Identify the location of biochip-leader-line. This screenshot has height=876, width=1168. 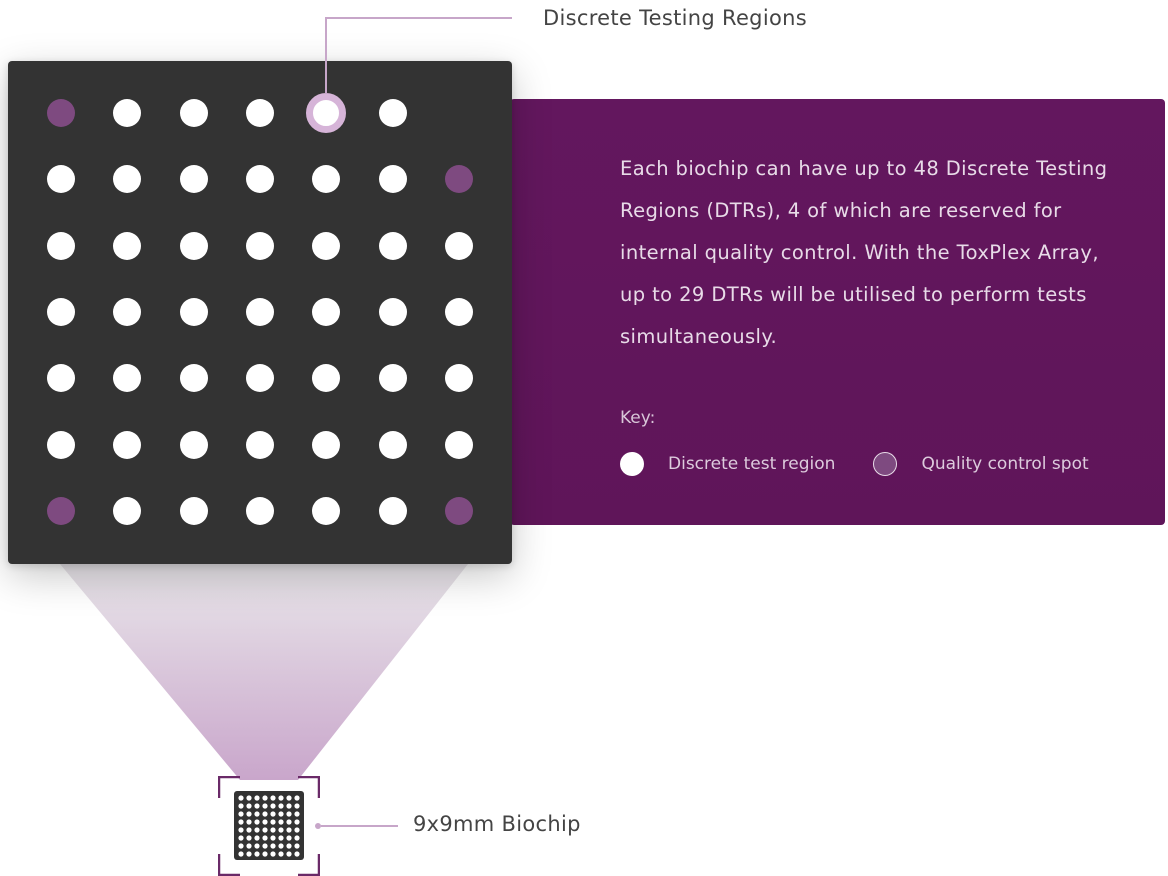
(356, 826).